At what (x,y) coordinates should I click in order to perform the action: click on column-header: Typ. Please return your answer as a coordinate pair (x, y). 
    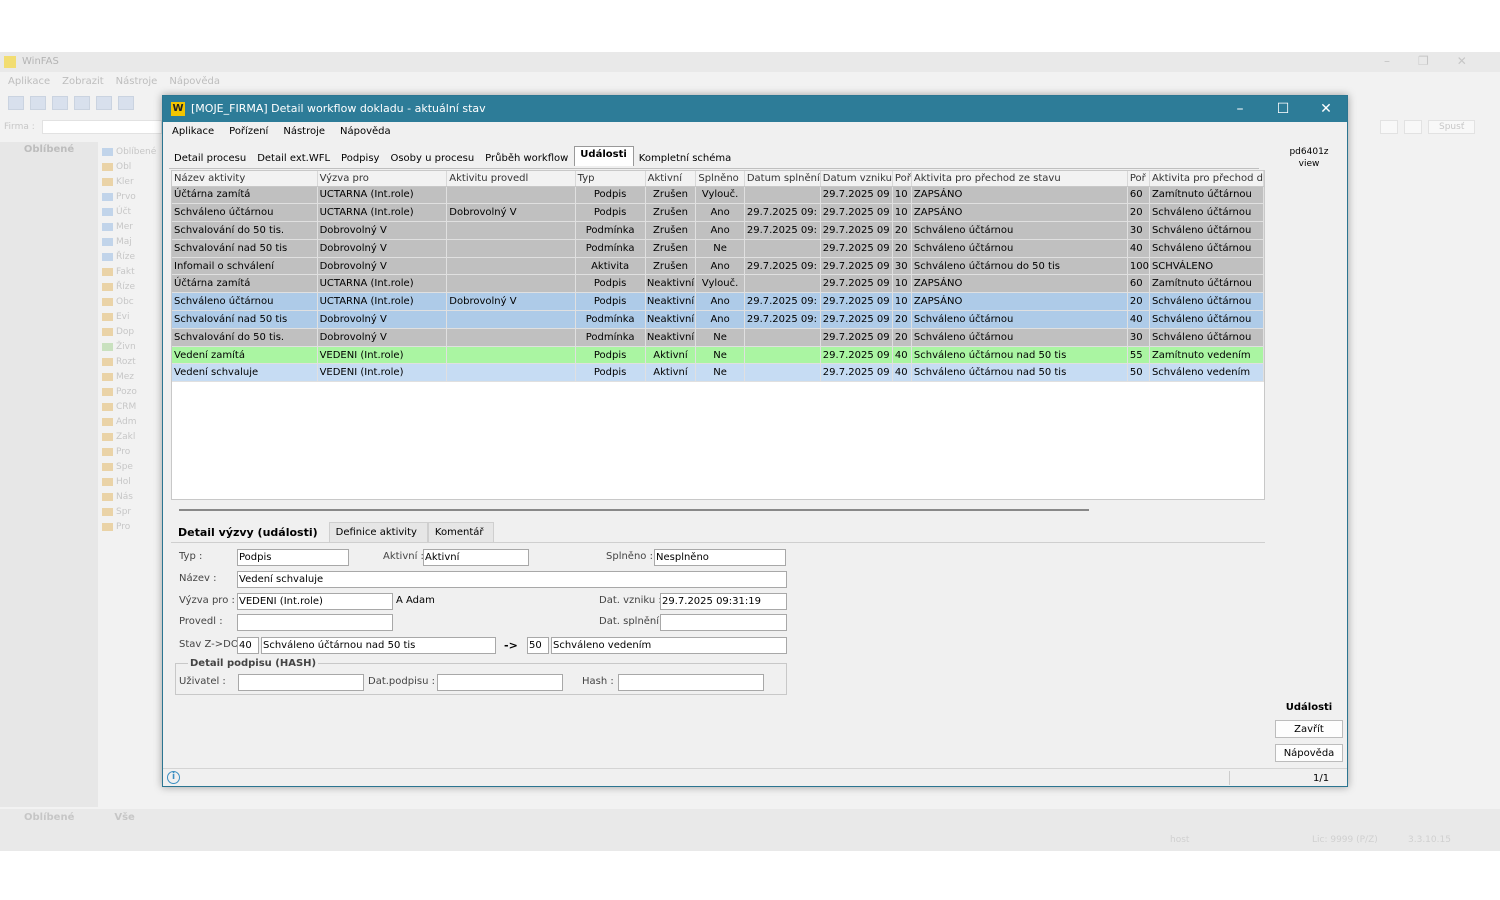
    Looking at the image, I should click on (610, 179).